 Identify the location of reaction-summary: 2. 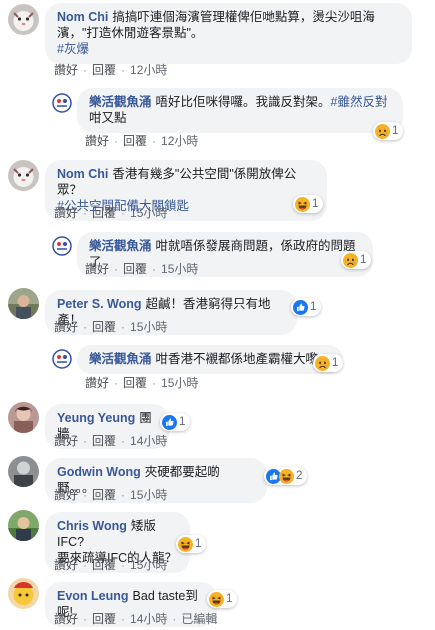
(286, 476).